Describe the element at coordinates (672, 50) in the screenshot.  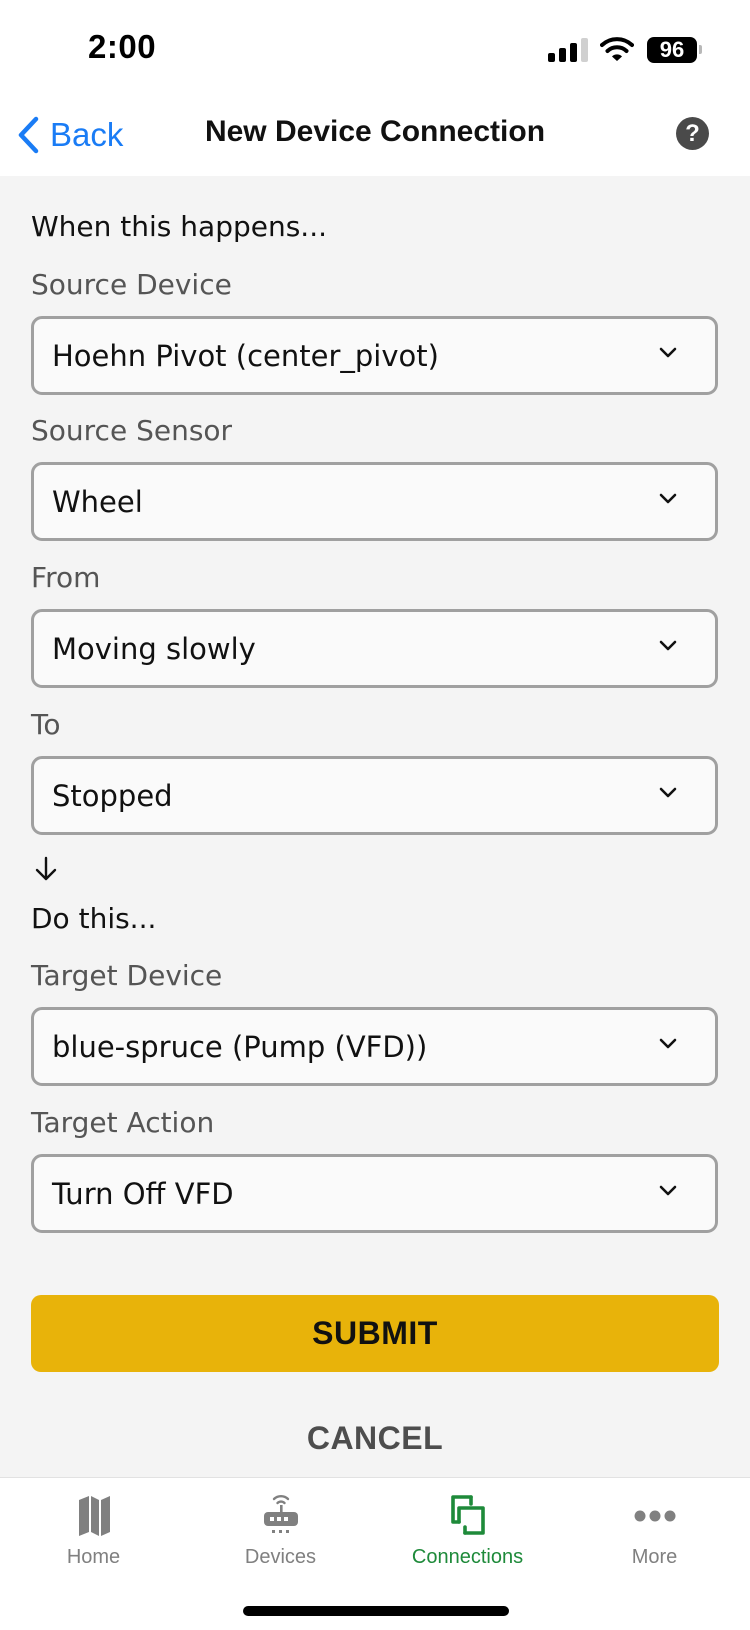
I see `battery-icon: 96` at that location.